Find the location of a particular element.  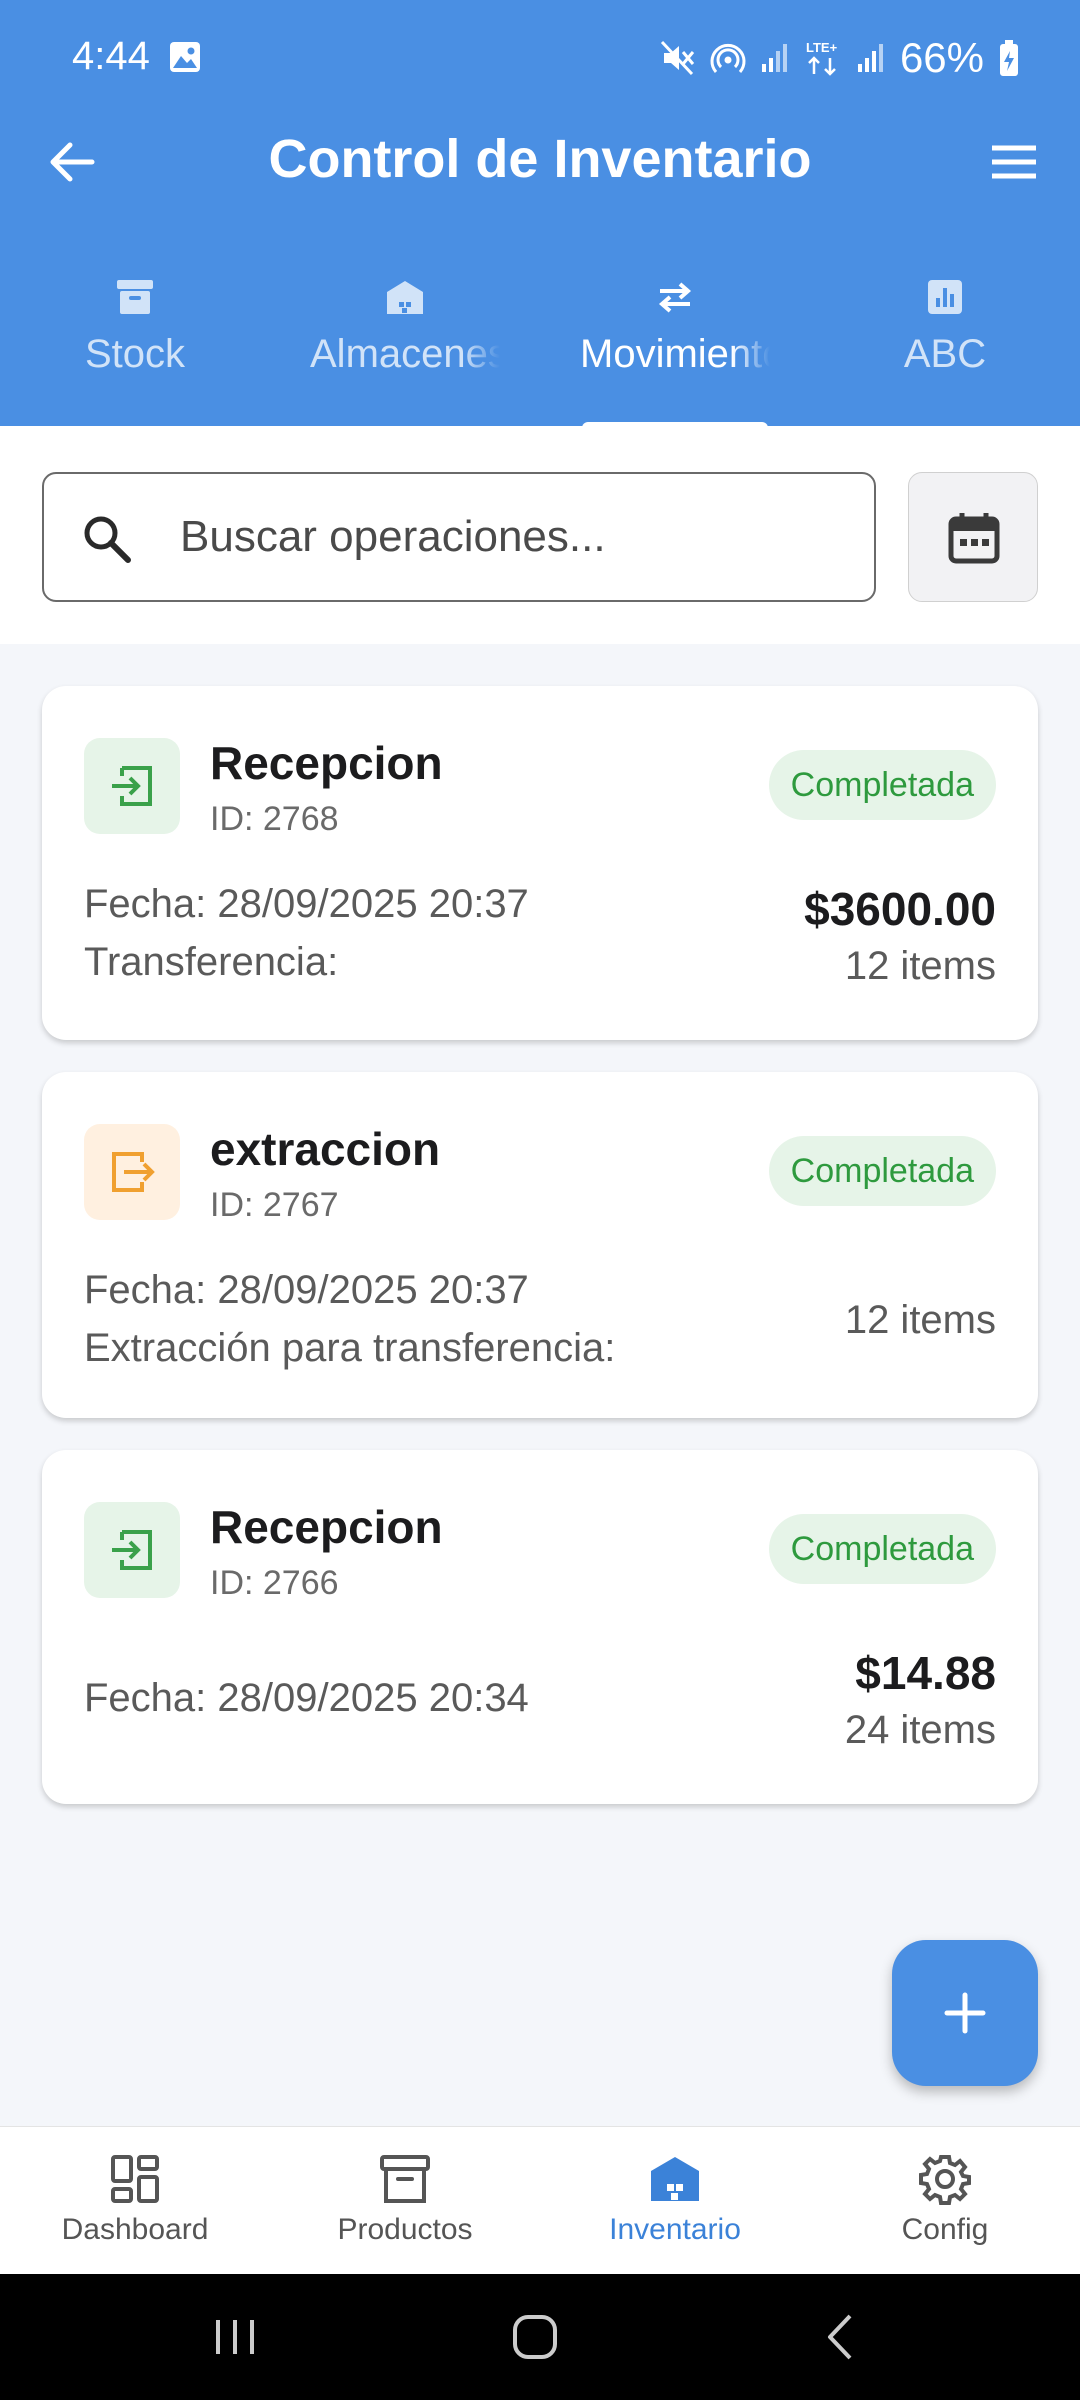

home-icon is located at coordinates (535, 2337).